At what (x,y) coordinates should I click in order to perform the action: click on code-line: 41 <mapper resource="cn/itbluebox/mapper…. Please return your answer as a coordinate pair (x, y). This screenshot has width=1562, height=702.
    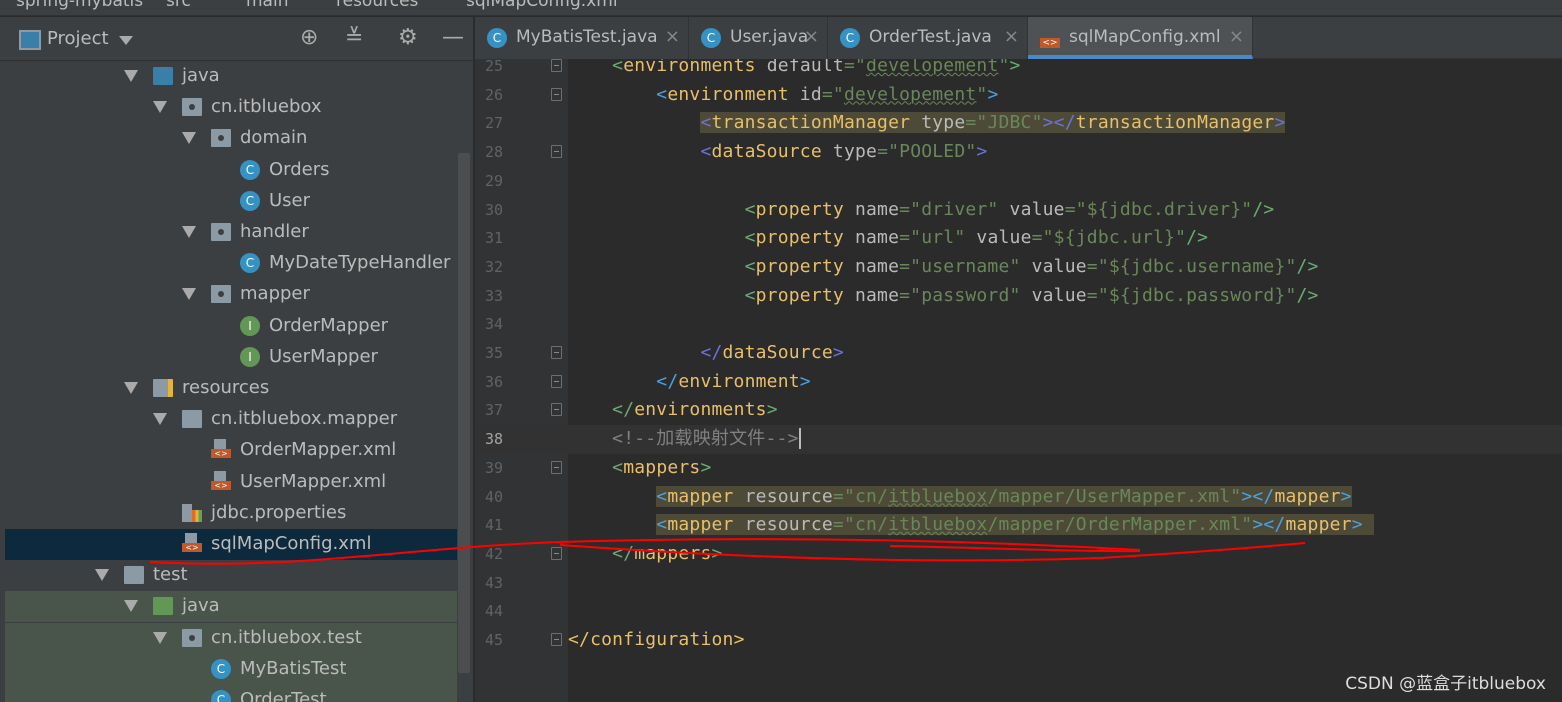
    Looking at the image, I should click on (1018, 525).